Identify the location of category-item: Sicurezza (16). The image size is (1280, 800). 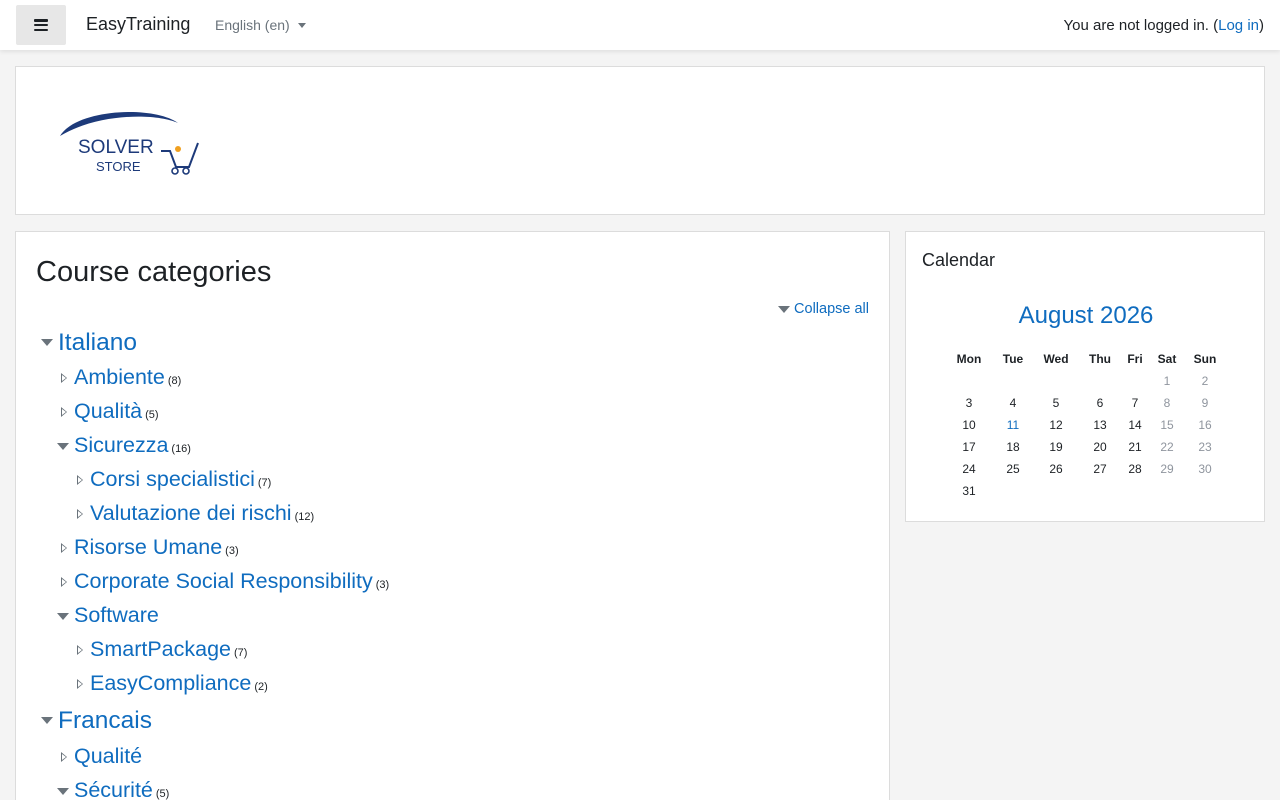
(132, 445).